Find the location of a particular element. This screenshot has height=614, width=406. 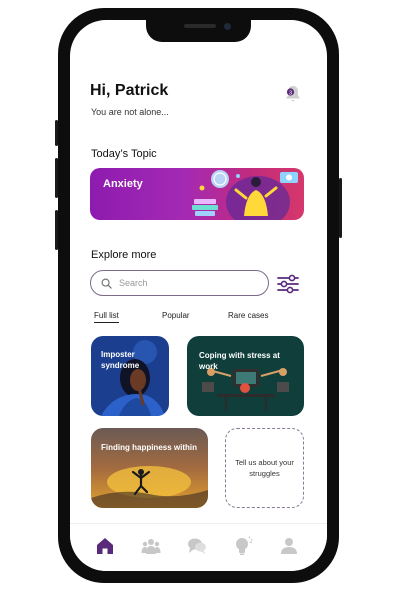

community-icon is located at coordinates (151, 546).